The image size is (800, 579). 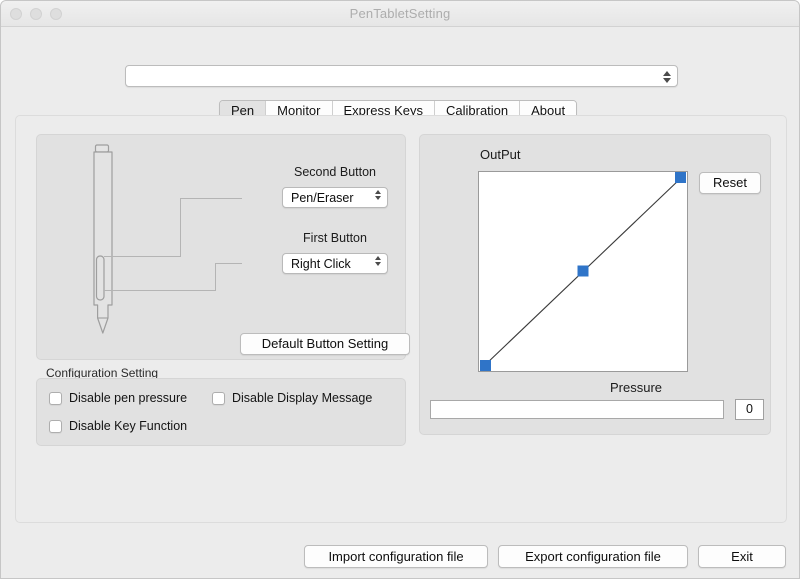 What do you see at coordinates (159, 290) in the screenshot?
I see `leader-line-first-h1` at bounding box center [159, 290].